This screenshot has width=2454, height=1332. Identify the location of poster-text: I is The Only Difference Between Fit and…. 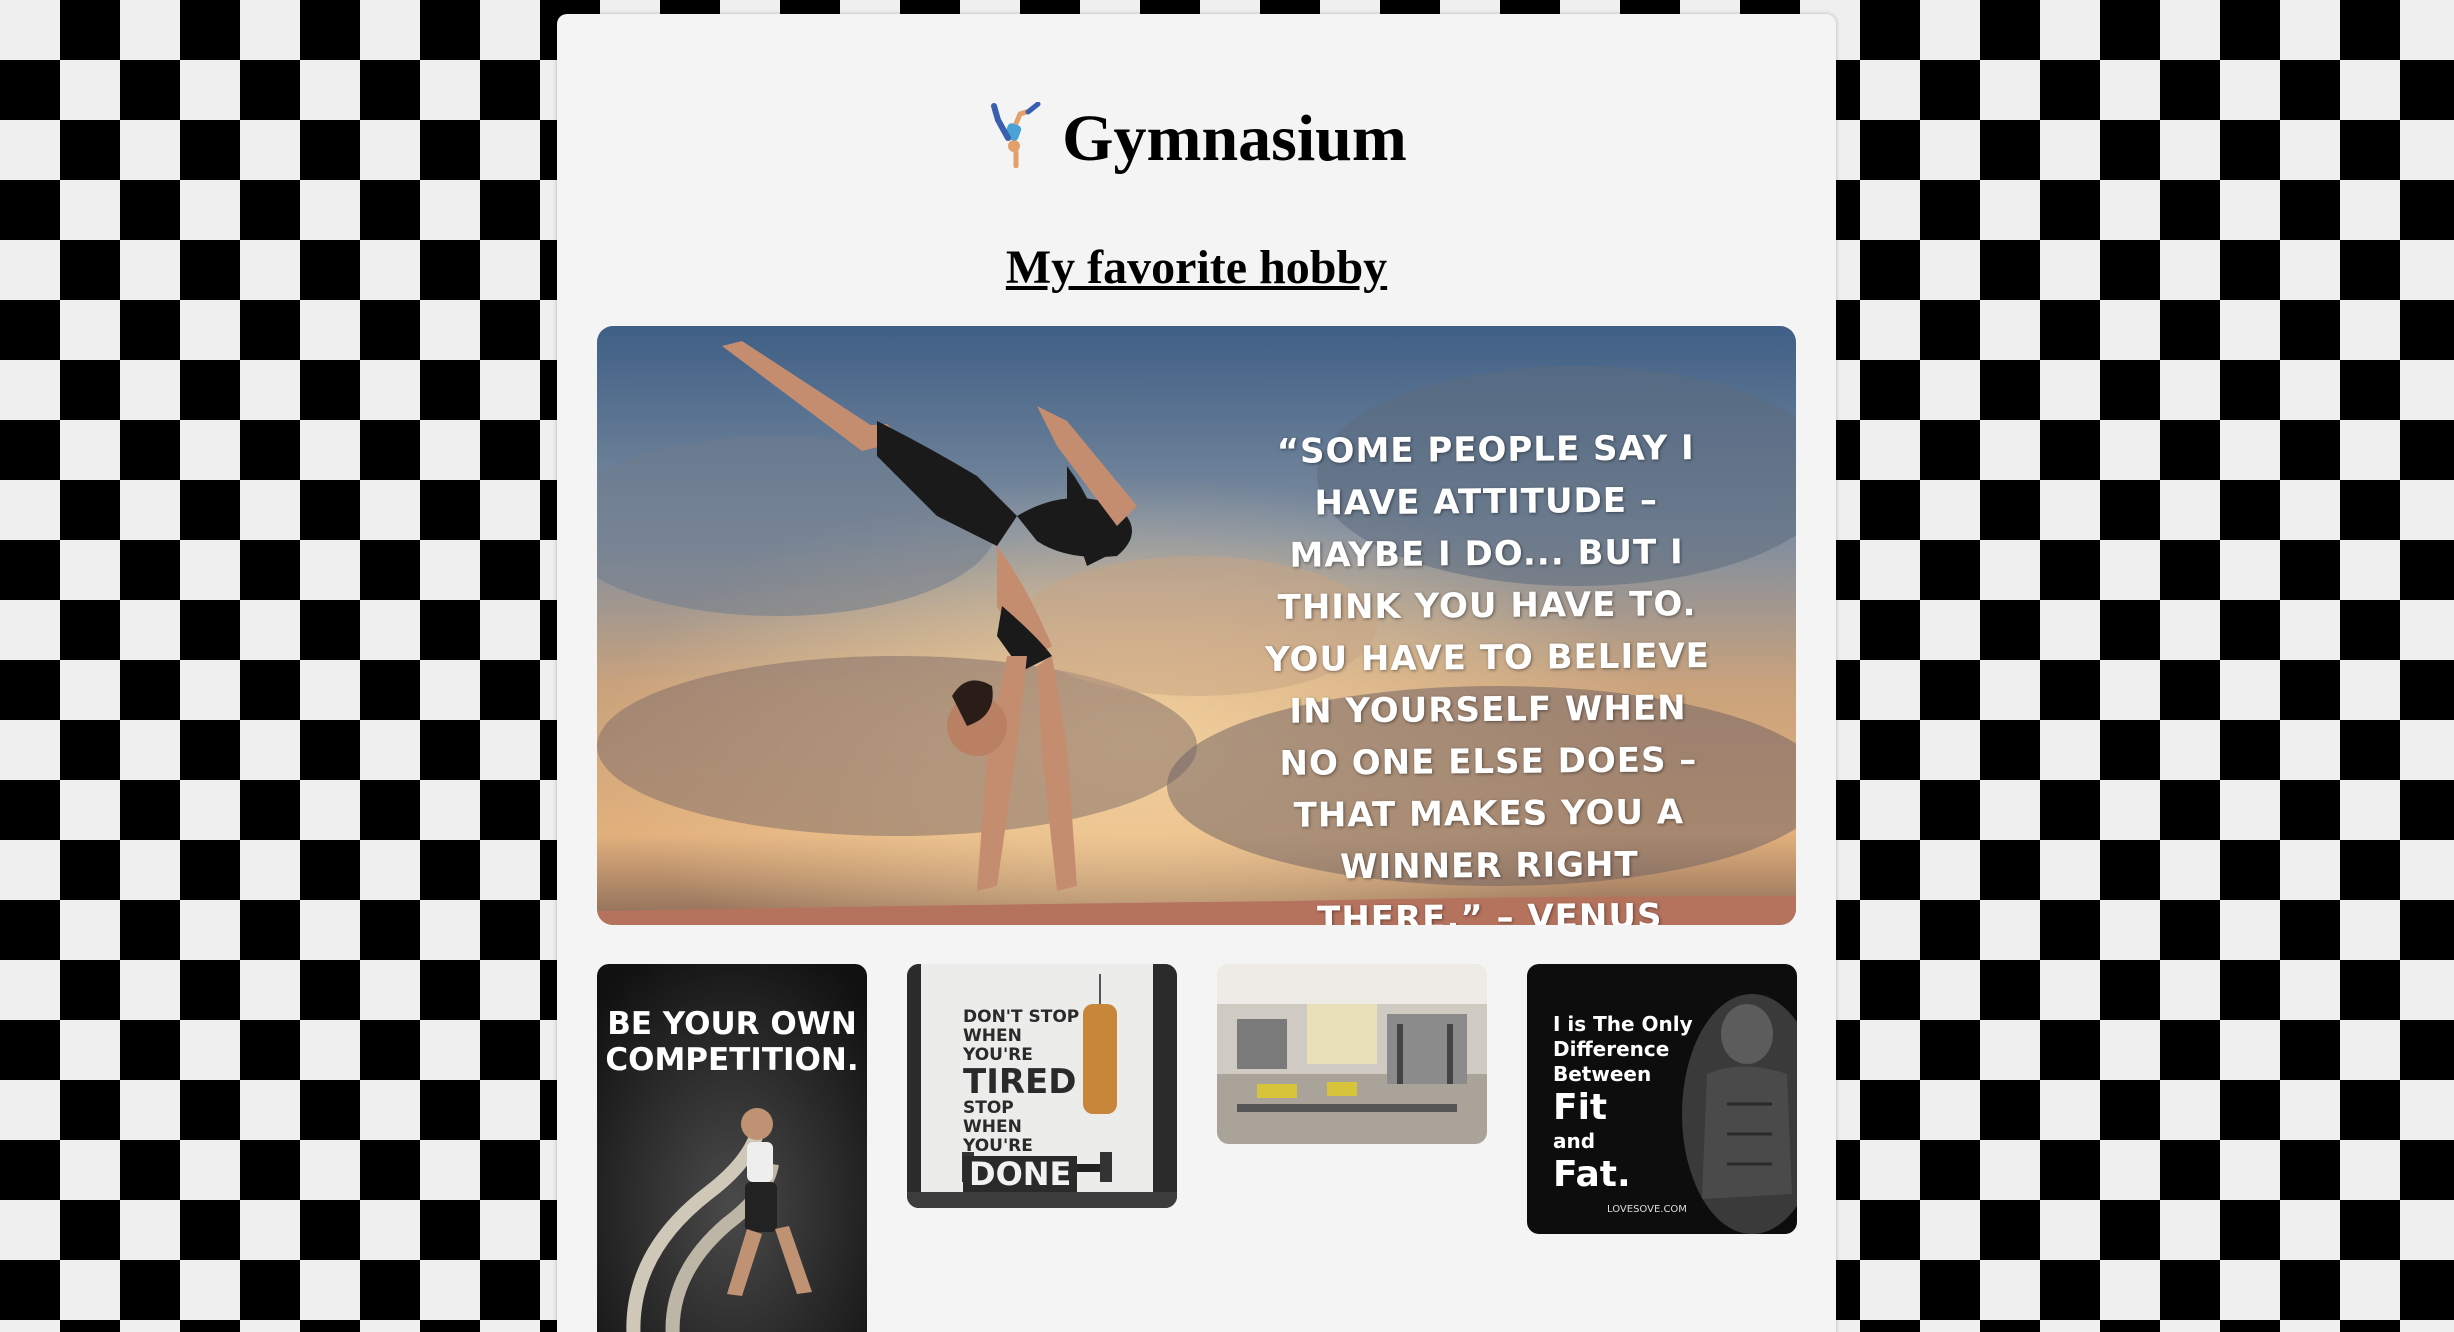
(1623, 1103).